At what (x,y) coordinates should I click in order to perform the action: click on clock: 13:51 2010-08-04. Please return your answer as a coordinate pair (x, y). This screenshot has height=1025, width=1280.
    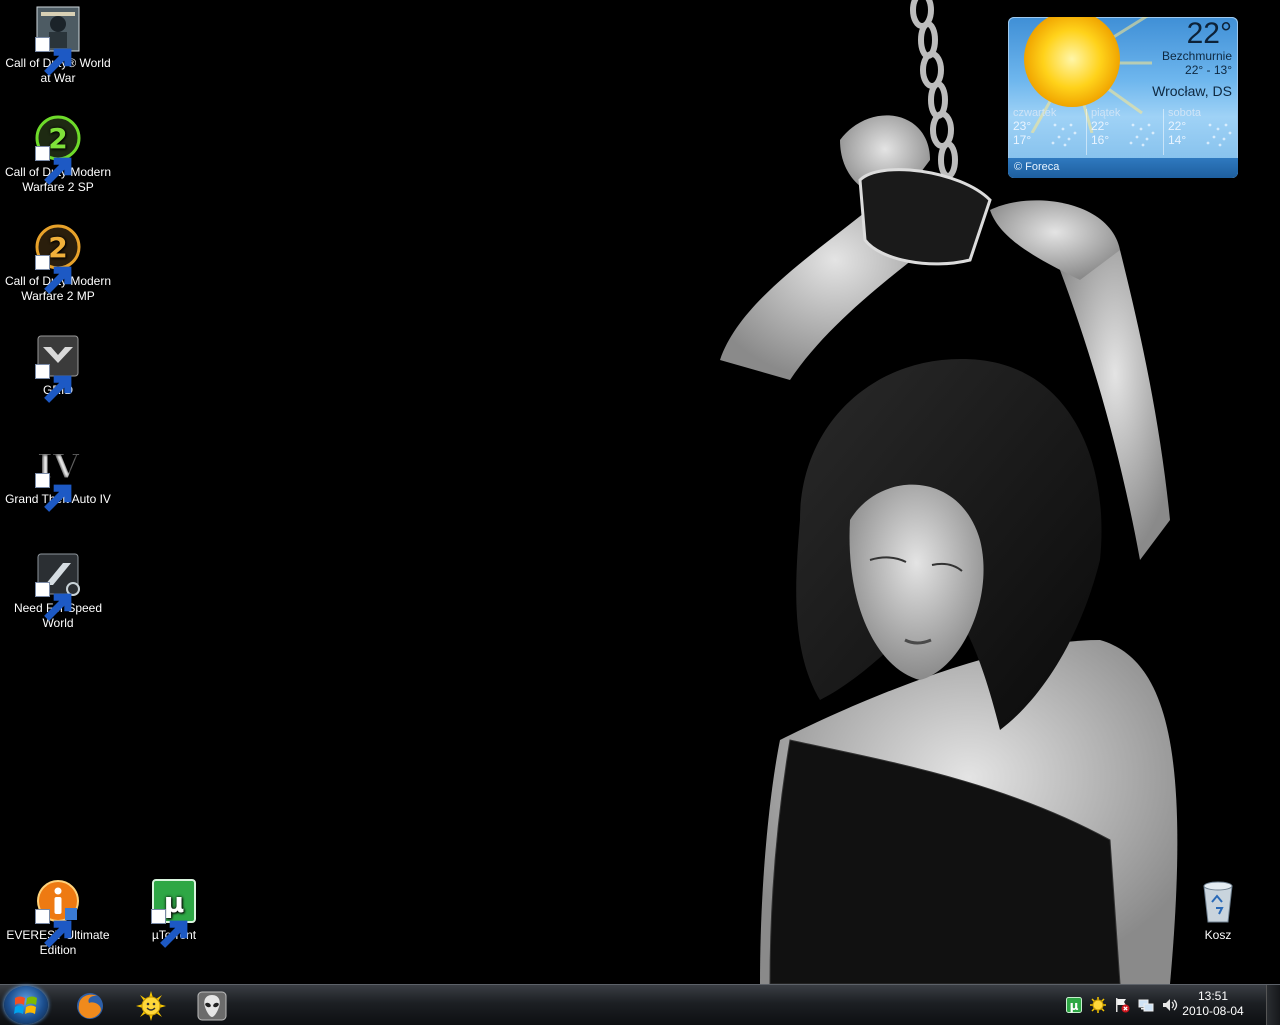
    Looking at the image, I should click on (1213, 1004).